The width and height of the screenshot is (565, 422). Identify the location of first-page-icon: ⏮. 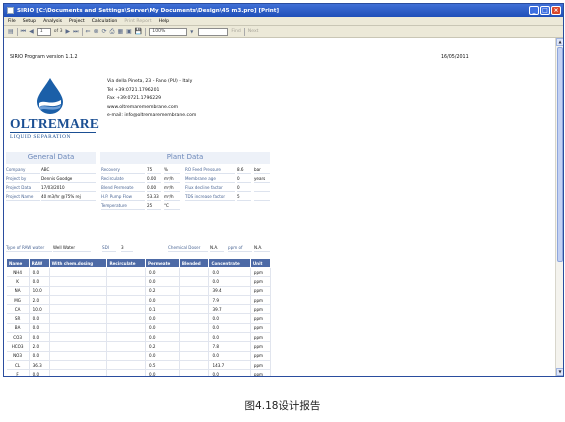
(23, 32).